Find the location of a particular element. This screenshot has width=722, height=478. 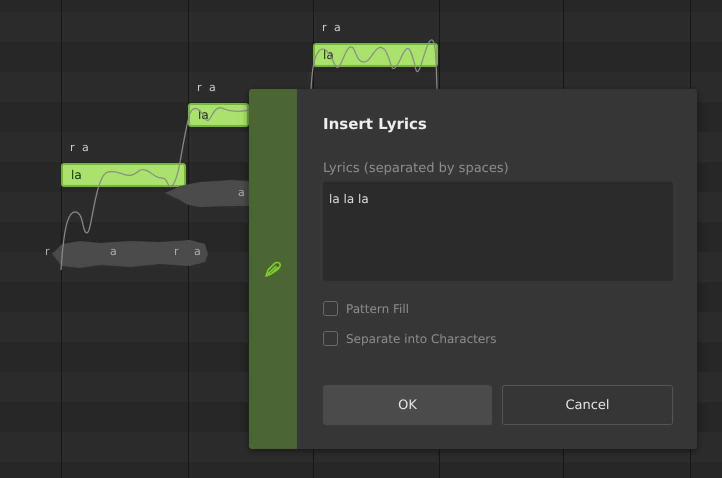

cancel-button: Cancel is located at coordinates (587, 405).